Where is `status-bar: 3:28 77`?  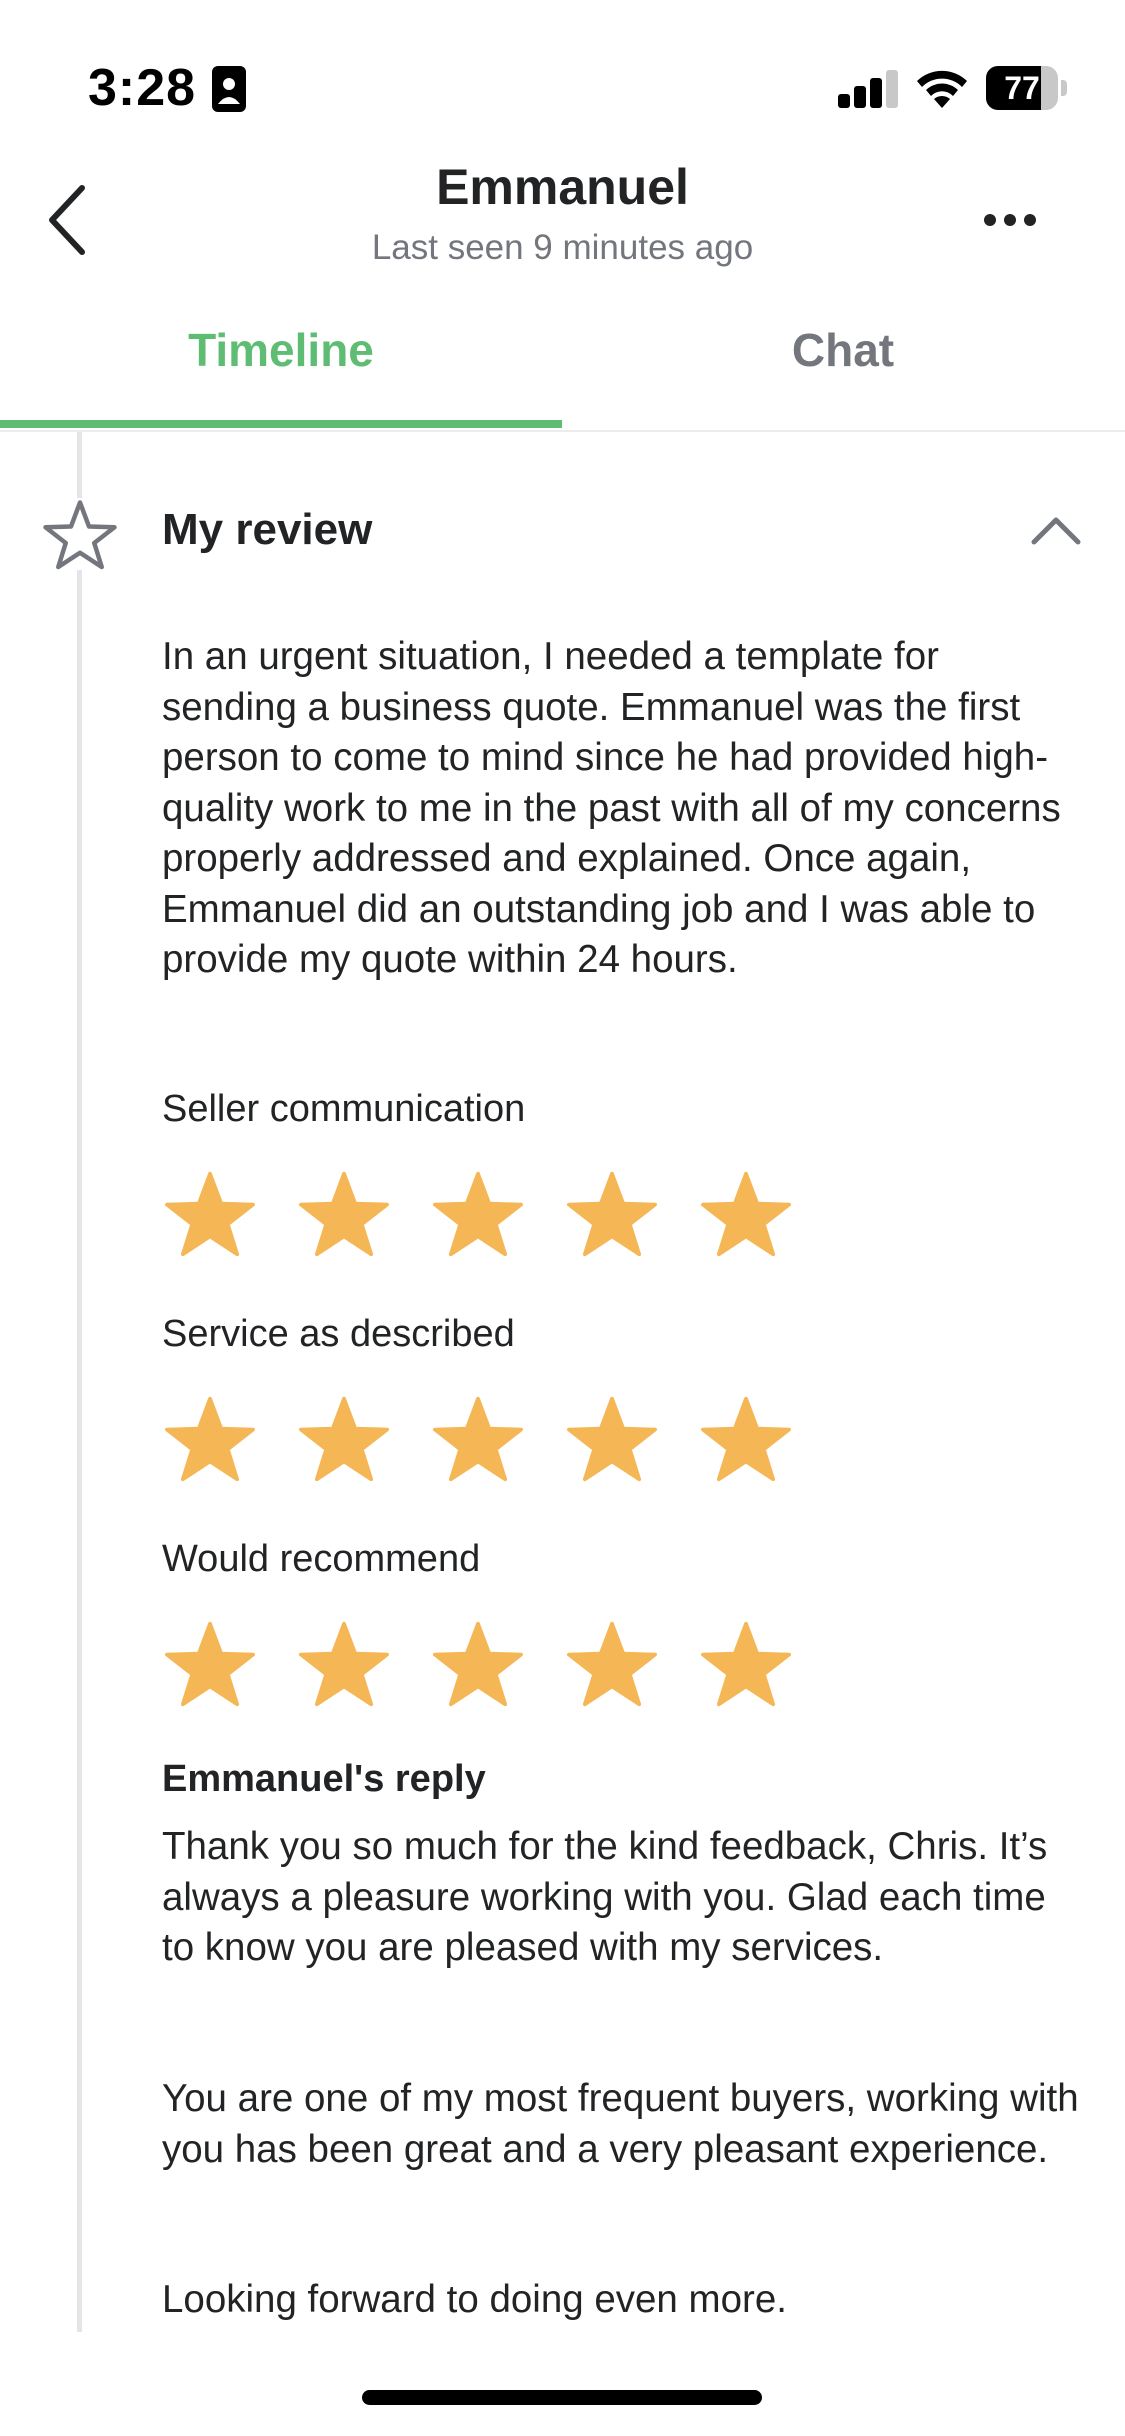 status-bar: 3:28 77 is located at coordinates (562, 85).